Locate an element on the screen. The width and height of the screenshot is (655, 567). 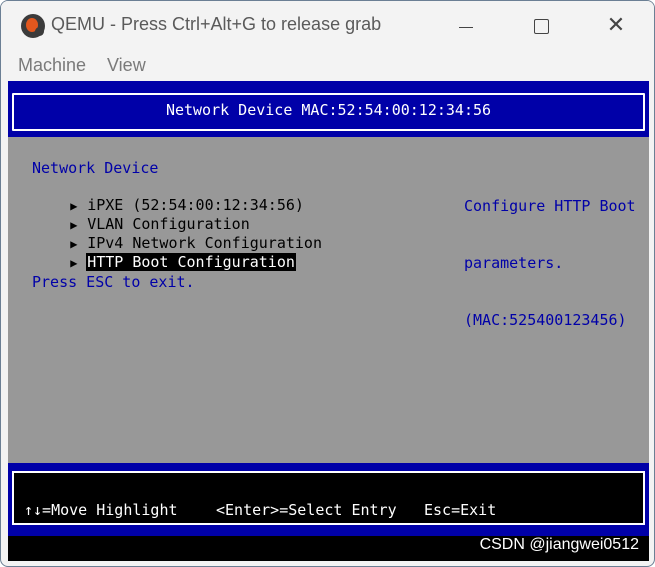
maximize-button is located at coordinates (541, 26).